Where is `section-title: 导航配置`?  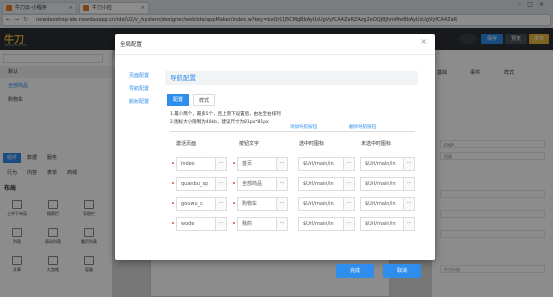 section-title: 导航配置 is located at coordinates (291, 78).